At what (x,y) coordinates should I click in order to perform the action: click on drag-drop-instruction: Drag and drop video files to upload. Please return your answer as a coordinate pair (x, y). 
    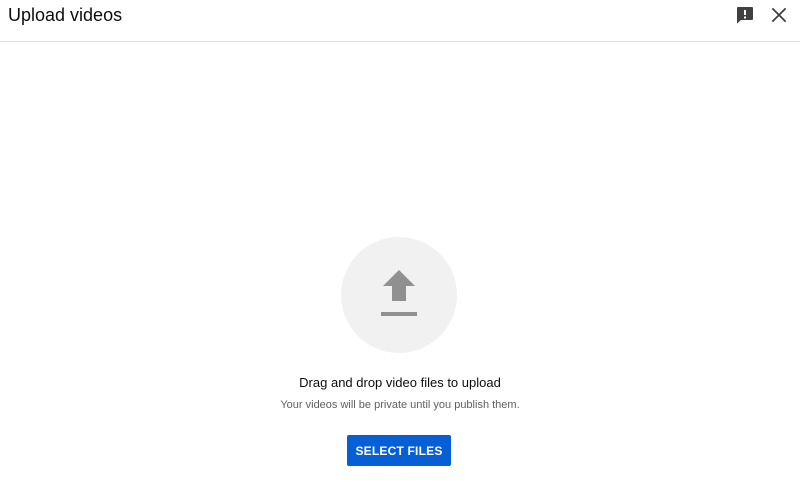
    Looking at the image, I should click on (400, 382).